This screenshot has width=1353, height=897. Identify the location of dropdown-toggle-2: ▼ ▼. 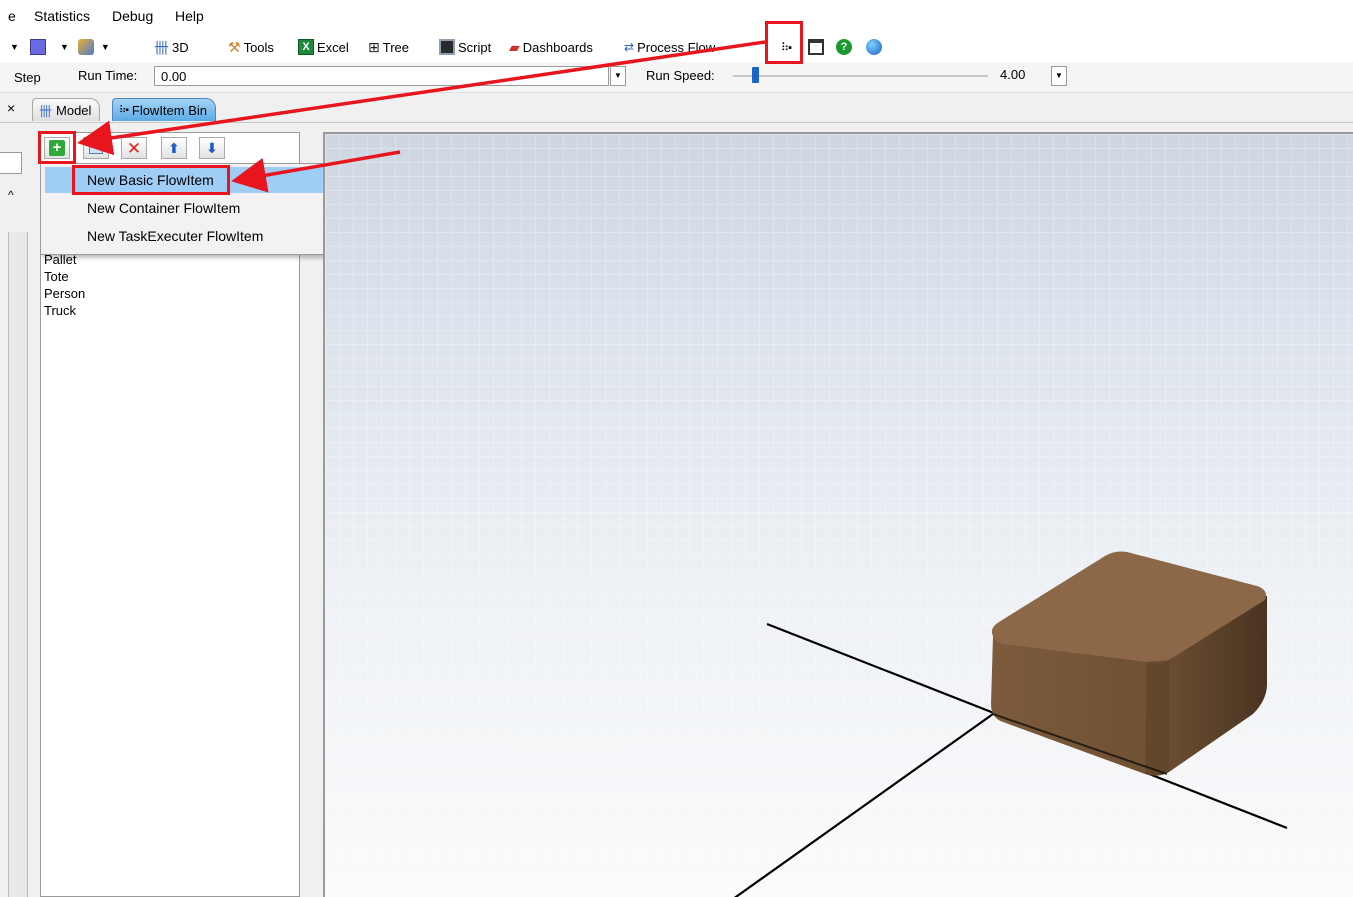
(85, 47).